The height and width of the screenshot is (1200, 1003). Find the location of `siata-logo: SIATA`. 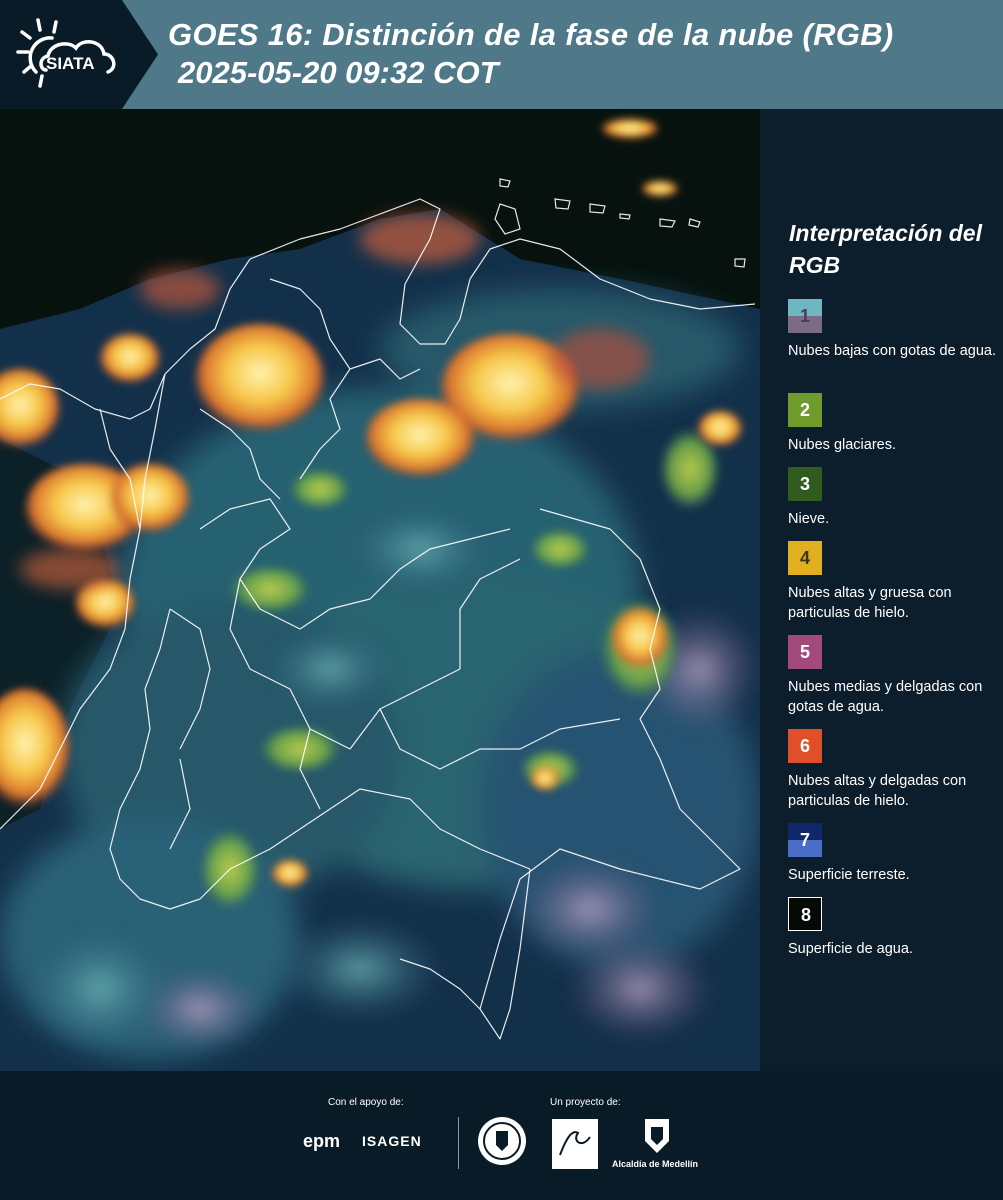

siata-logo: SIATA is located at coordinates (66, 53).